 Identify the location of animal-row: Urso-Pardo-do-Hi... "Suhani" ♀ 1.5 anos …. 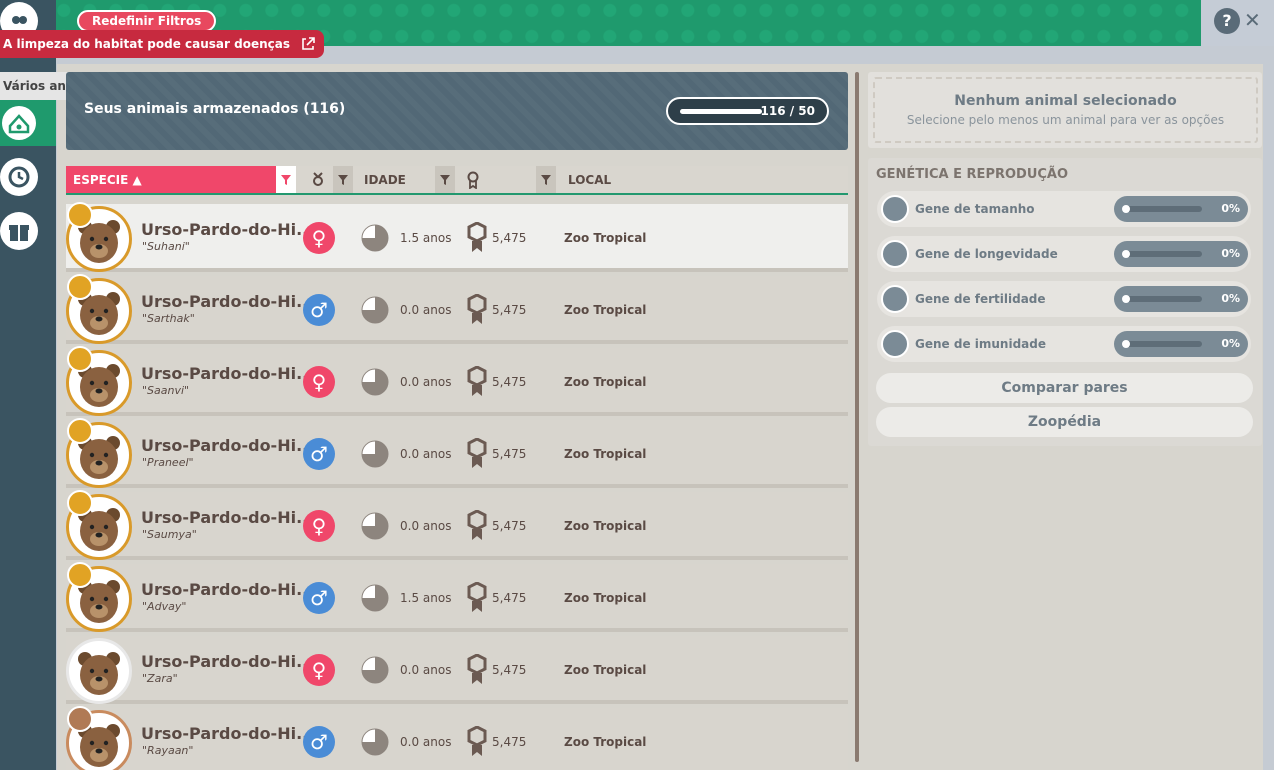
(457, 237).